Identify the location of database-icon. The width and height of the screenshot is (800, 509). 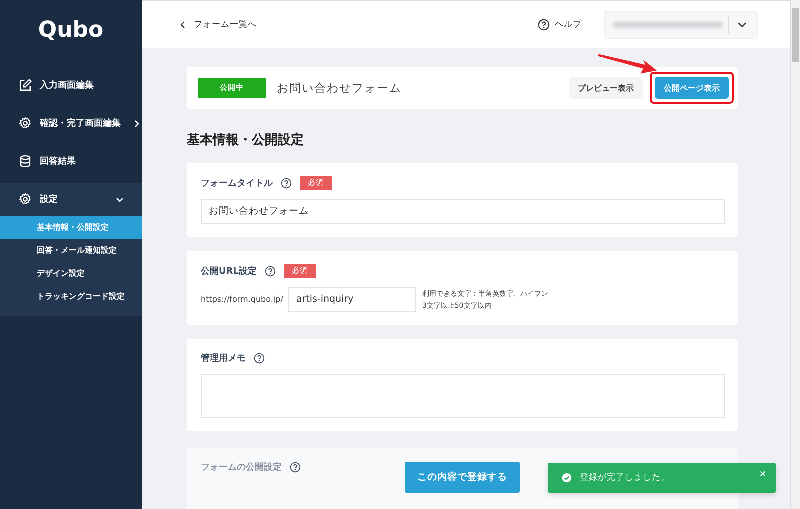
(25, 161).